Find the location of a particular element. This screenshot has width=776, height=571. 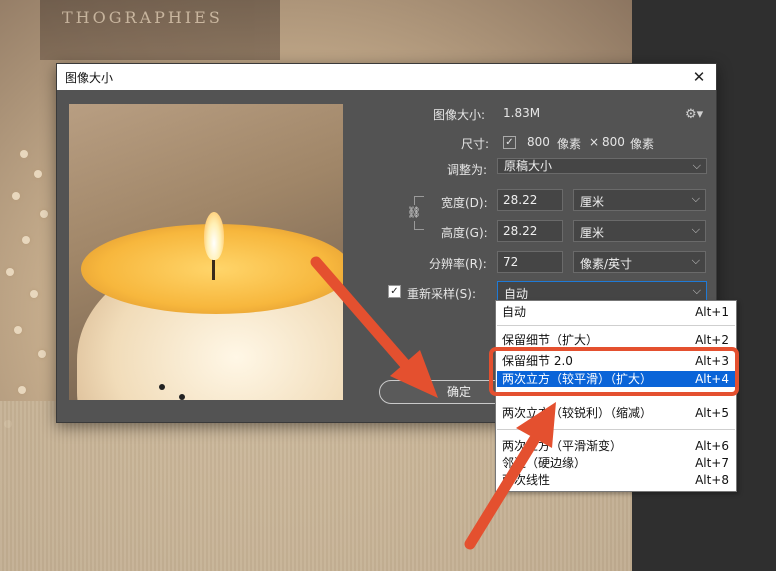

preview-eye-left is located at coordinates (162, 387).